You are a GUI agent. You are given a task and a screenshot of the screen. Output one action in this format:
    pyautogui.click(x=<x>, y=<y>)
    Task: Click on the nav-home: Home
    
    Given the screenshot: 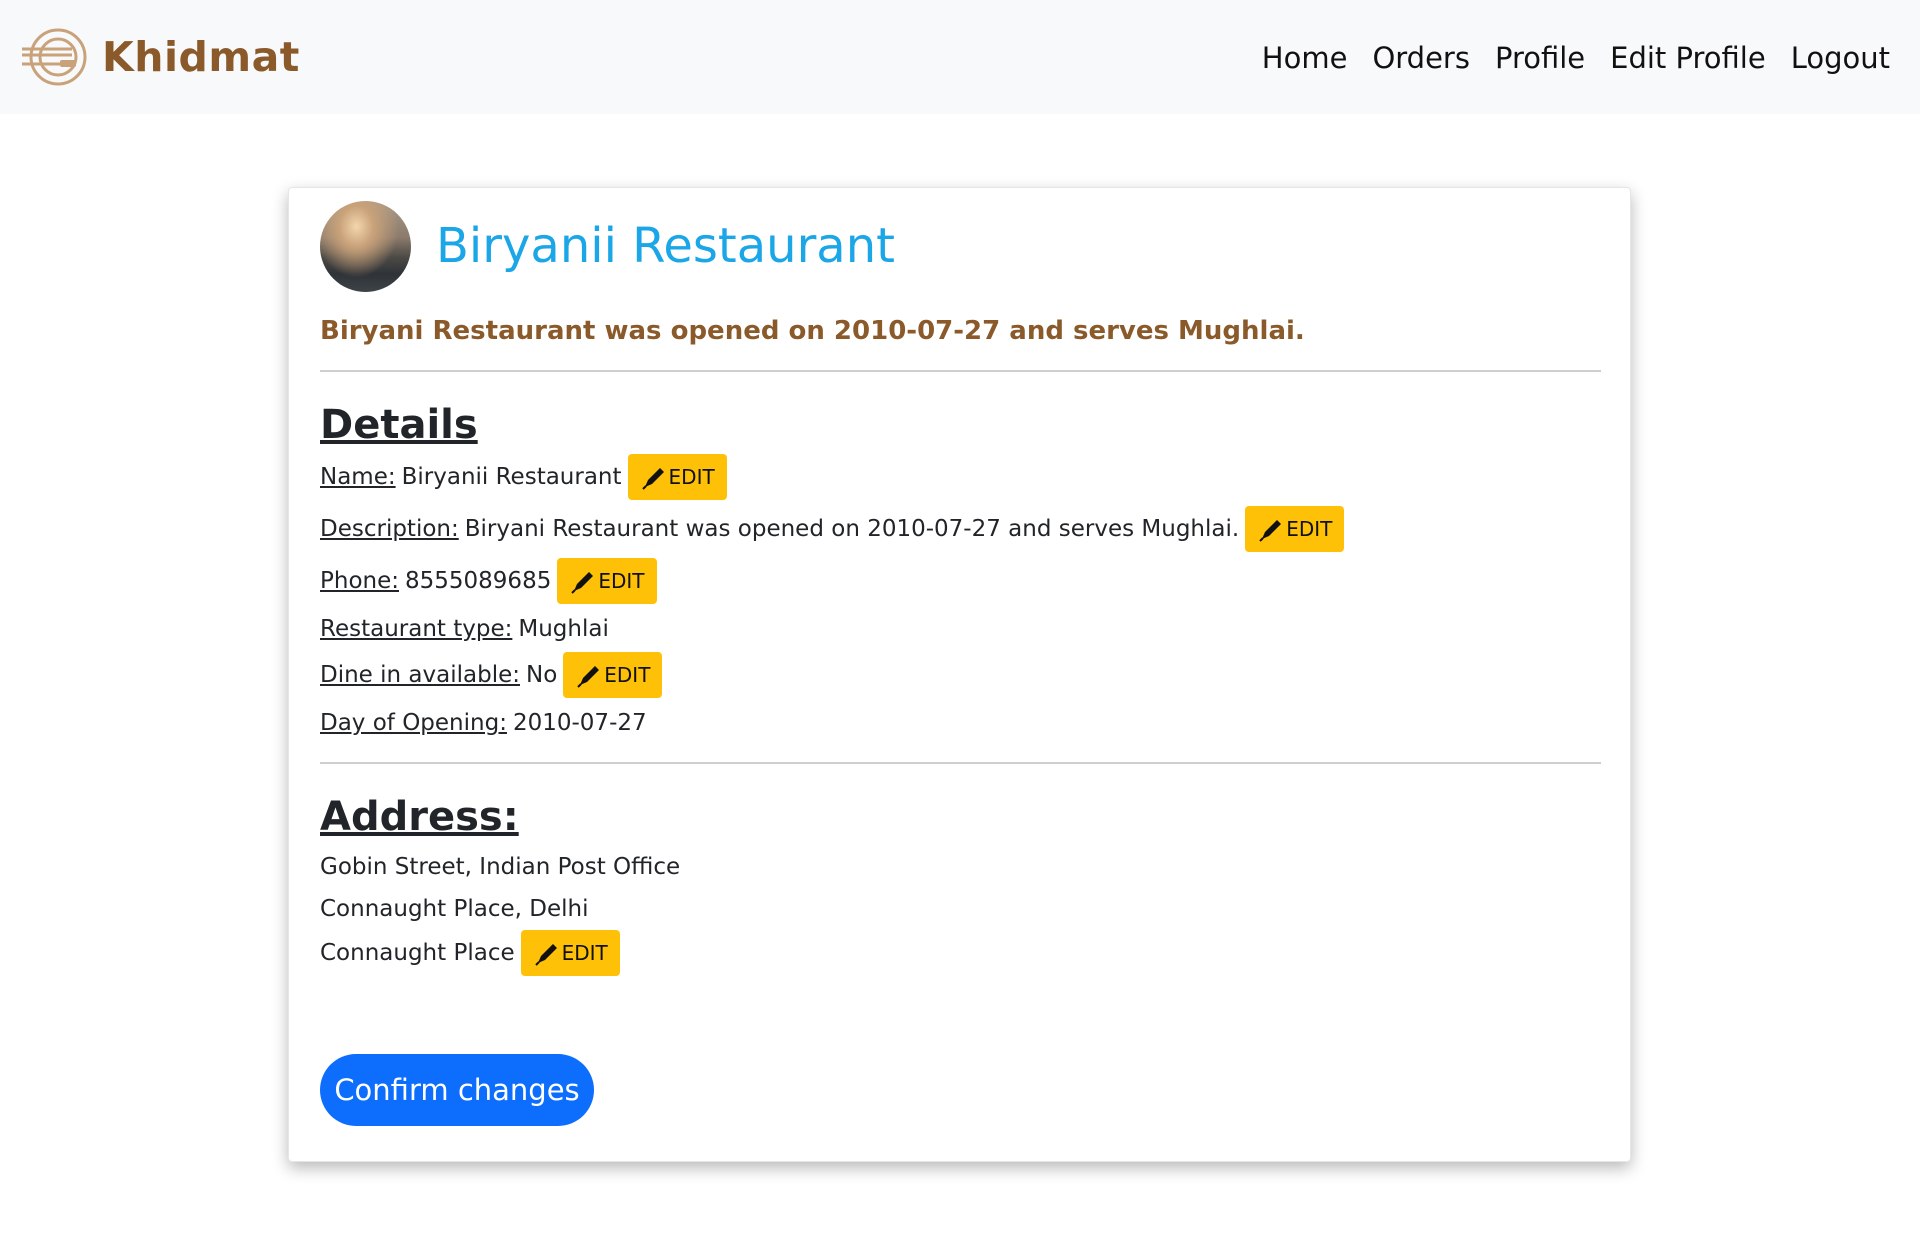 What is the action you would take?
    pyautogui.click(x=1305, y=58)
    